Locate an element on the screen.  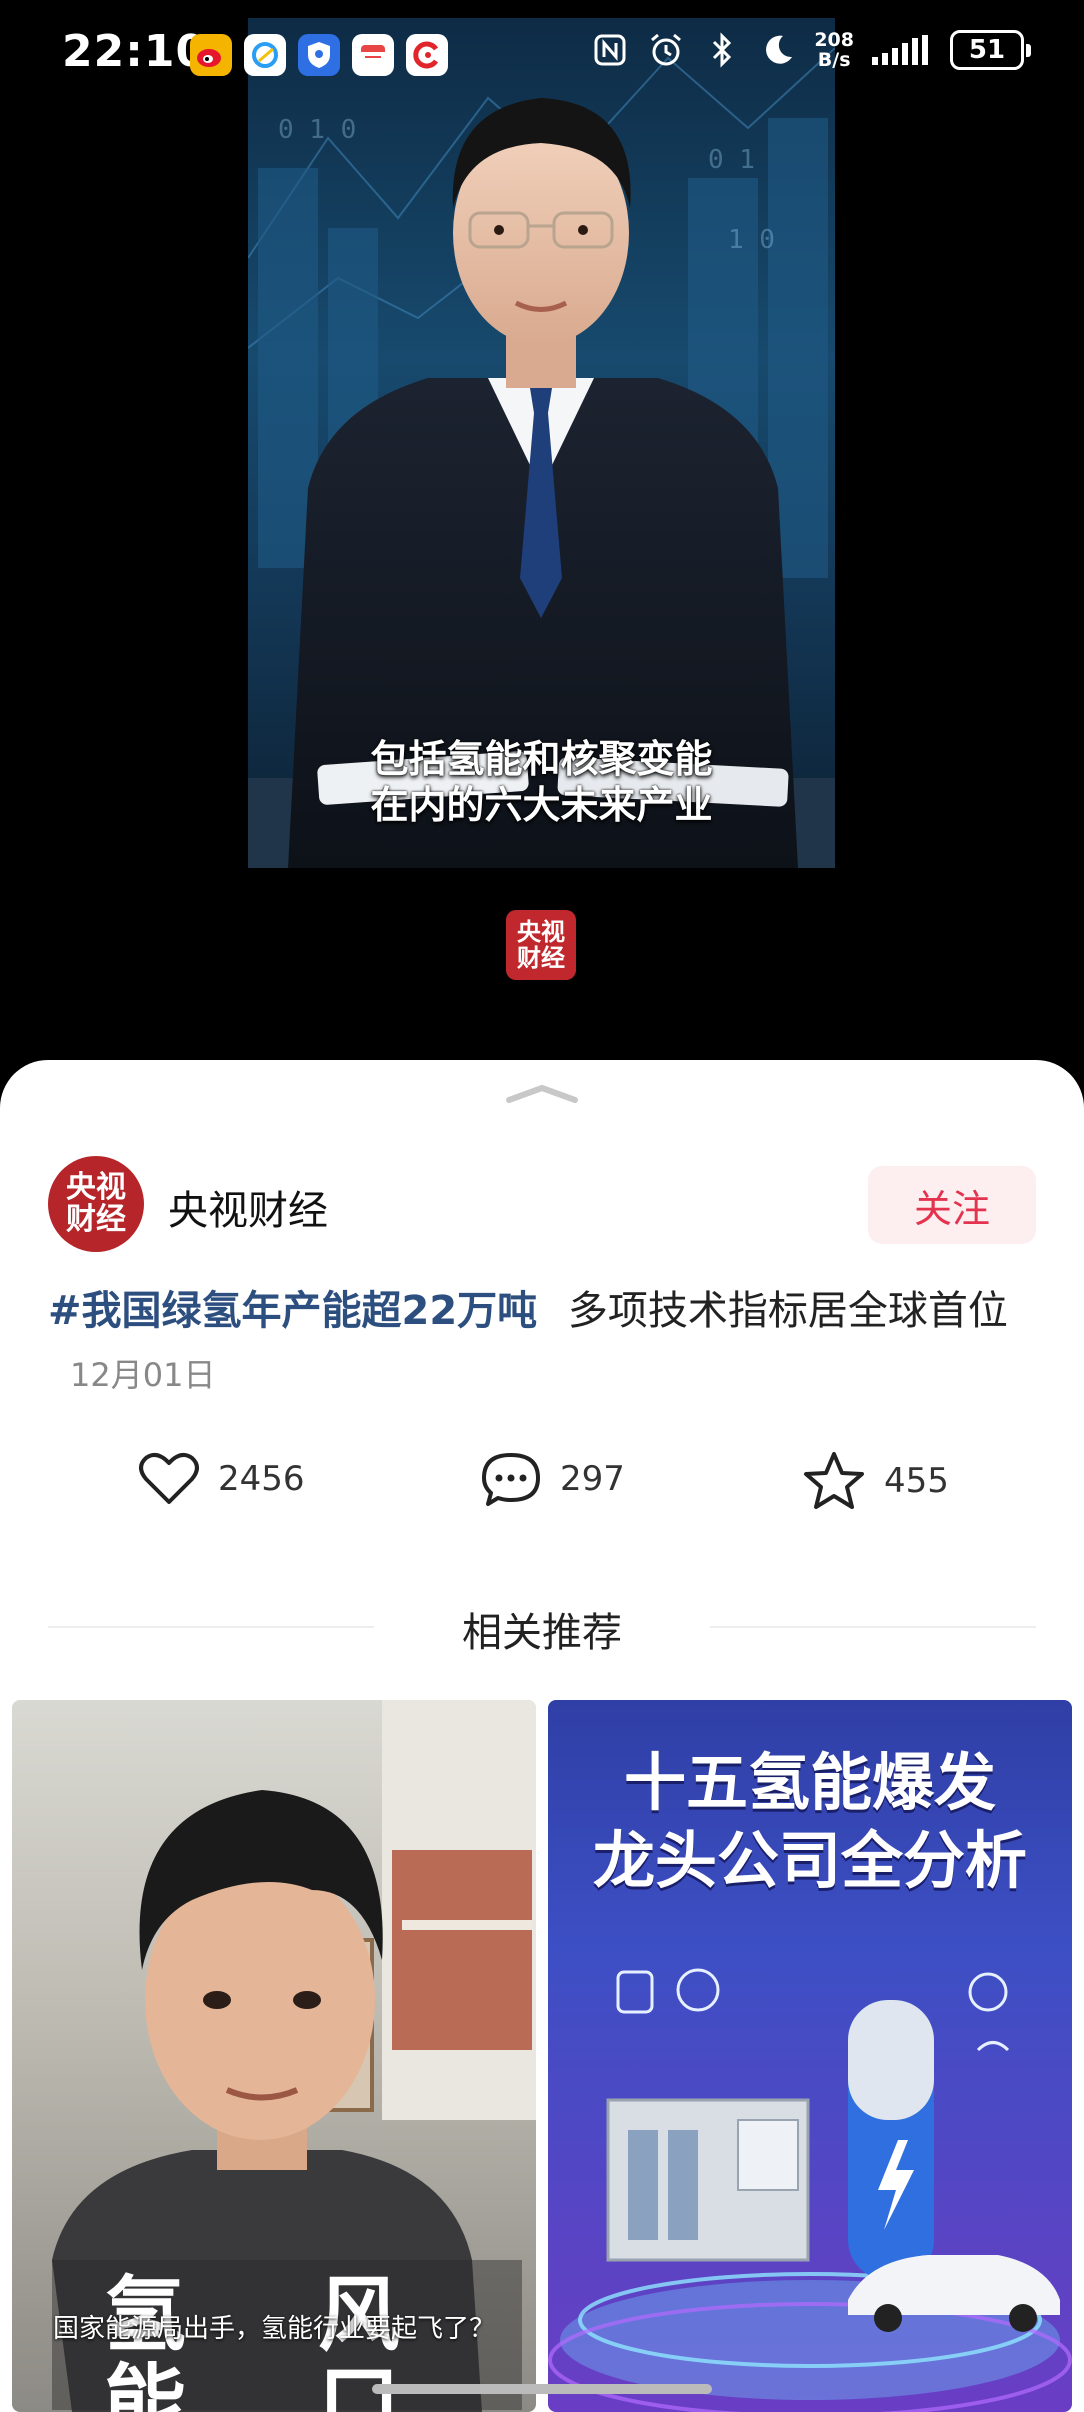
comment-button: 297 is located at coordinates (552, 1479).